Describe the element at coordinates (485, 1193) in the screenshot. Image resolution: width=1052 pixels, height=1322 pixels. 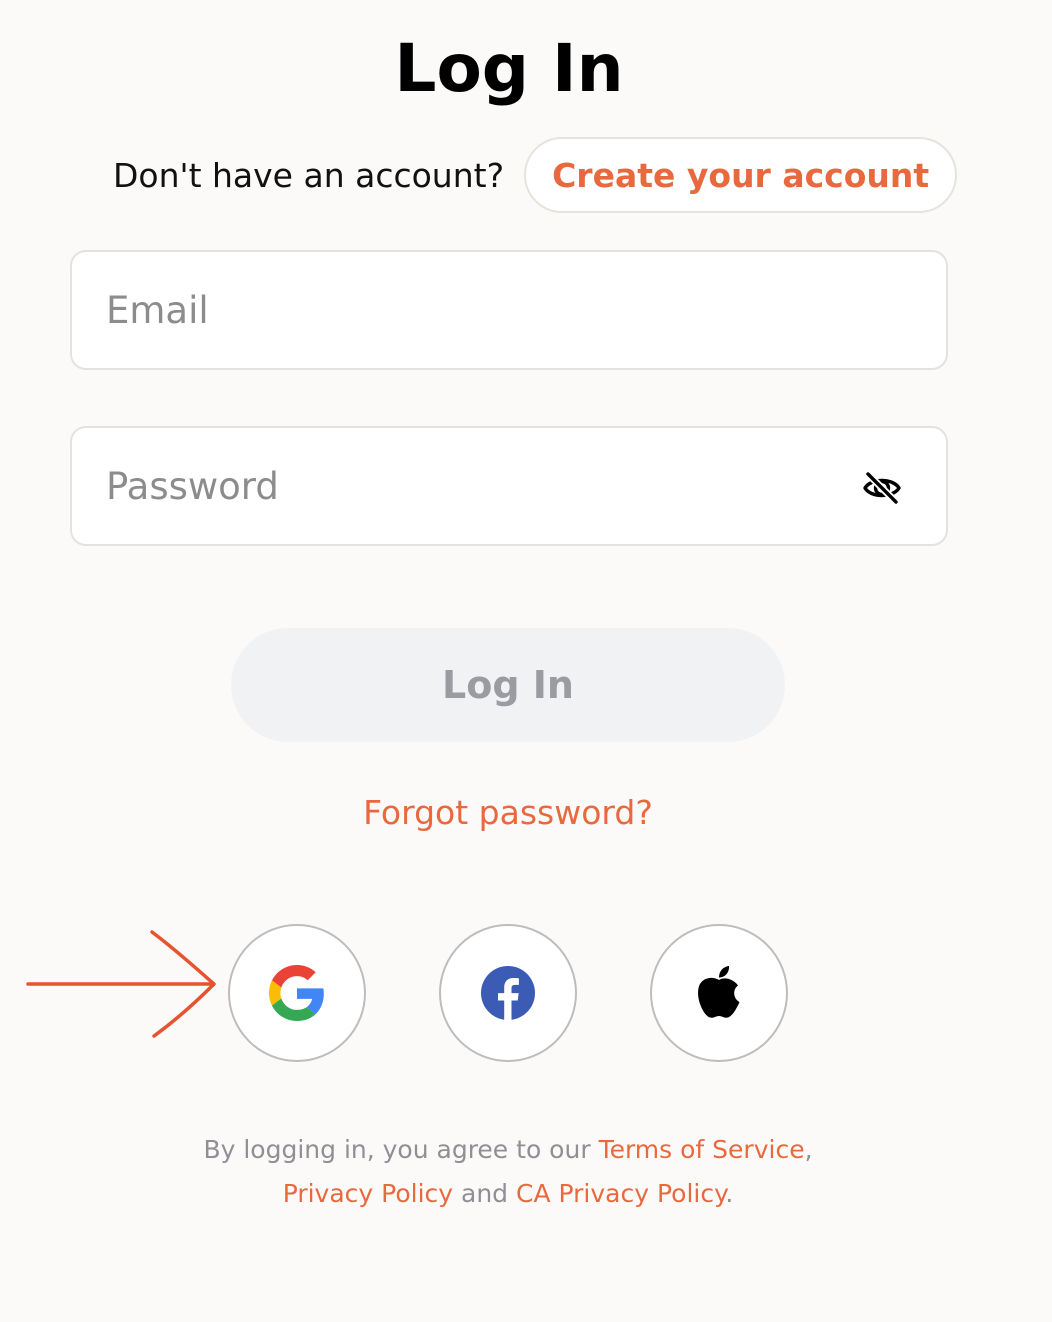
I see `legal-and: and` at that location.